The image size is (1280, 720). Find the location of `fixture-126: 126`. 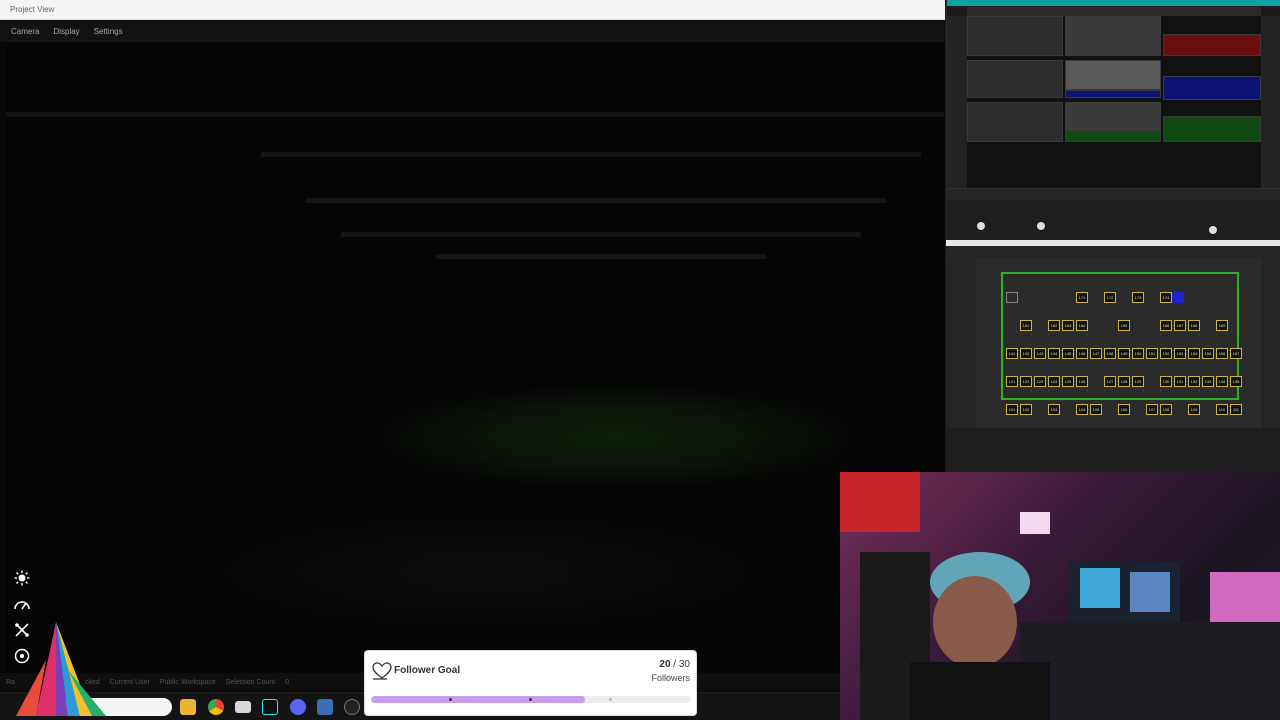

fixture-126: 126 is located at coordinates (1082, 381).